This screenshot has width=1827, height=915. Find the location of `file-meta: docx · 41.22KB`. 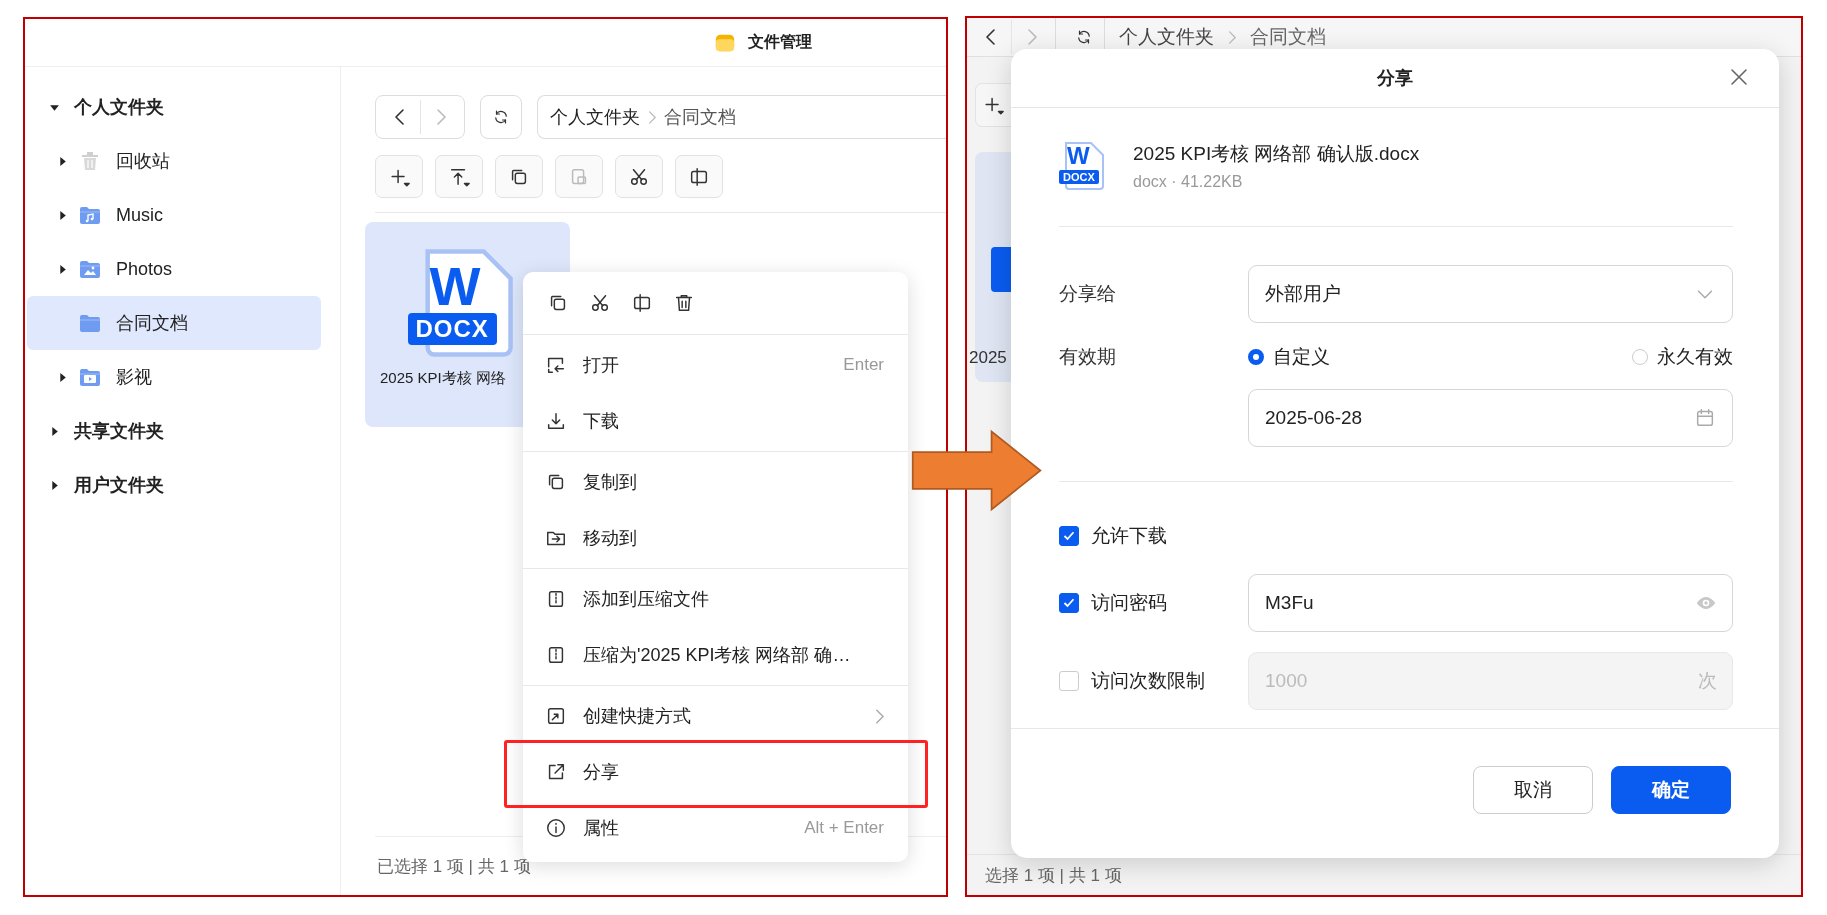

file-meta: docx · 41.22KB is located at coordinates (1188, 182).